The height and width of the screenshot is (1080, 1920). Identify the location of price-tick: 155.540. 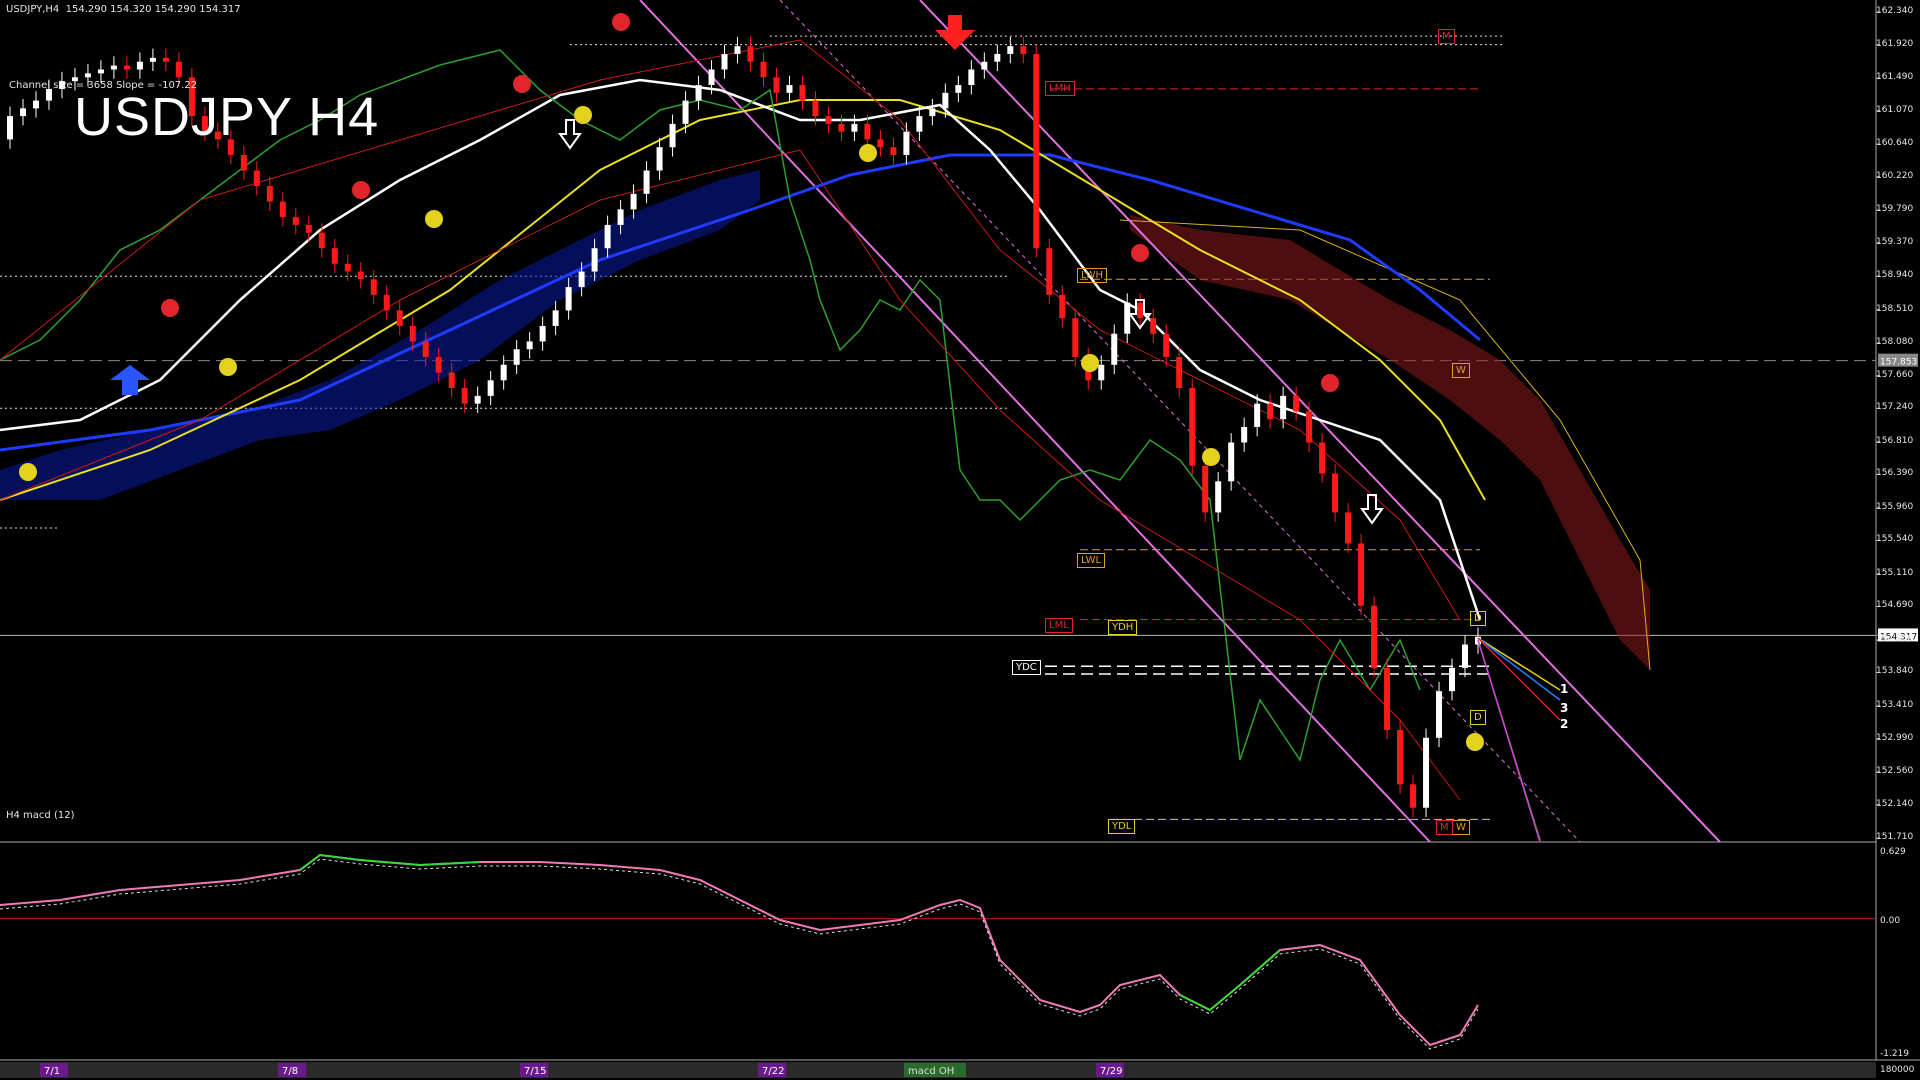
(1895, 539).